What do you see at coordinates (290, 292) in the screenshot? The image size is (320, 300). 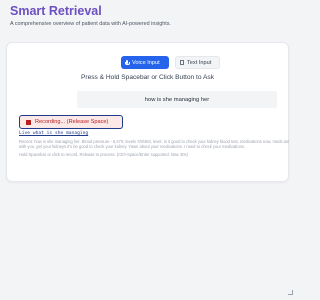 I see `resize-handle-icon` at bounding box center [290, 292].